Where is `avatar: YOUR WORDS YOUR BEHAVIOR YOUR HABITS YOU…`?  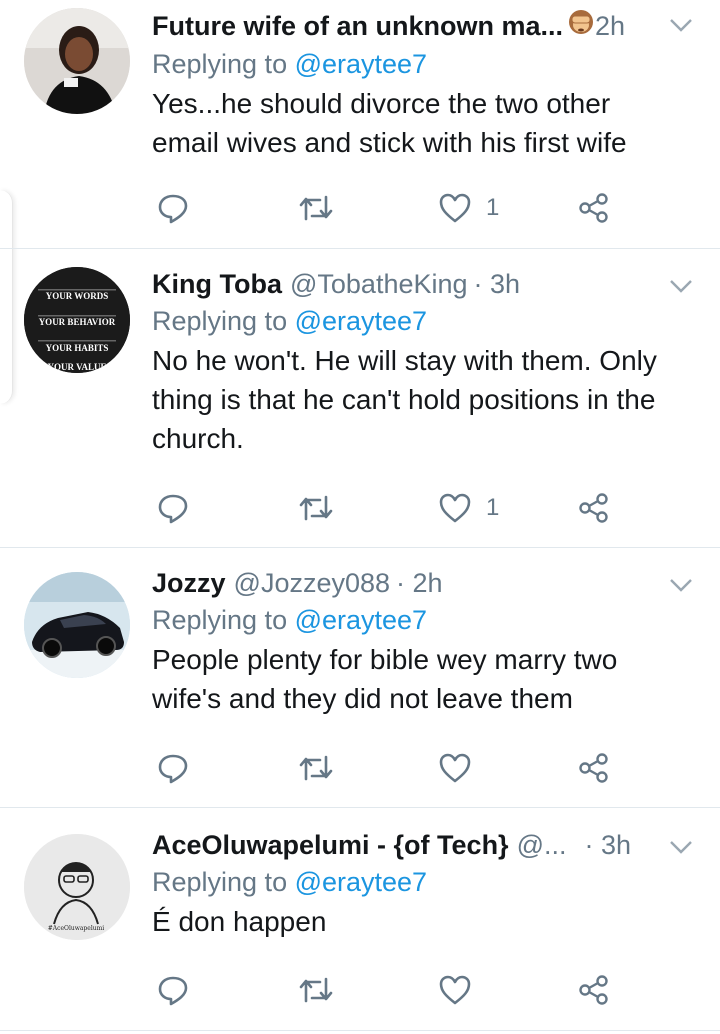 avatar: YOUR WORDS YOUR BEHAVIOR YOUR HABITS YOU… is located at coordinates (77, 320).